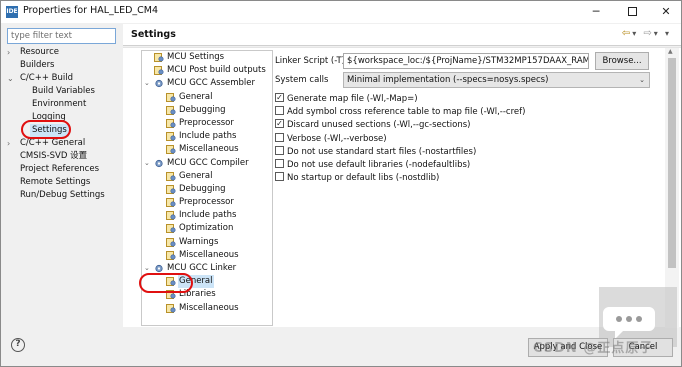 This screenshot has width=682, height=367. Describe the element at coordinates (196, 57) in the screenshot. I see `tool-tree-item-label: MCU Settings` at that location.